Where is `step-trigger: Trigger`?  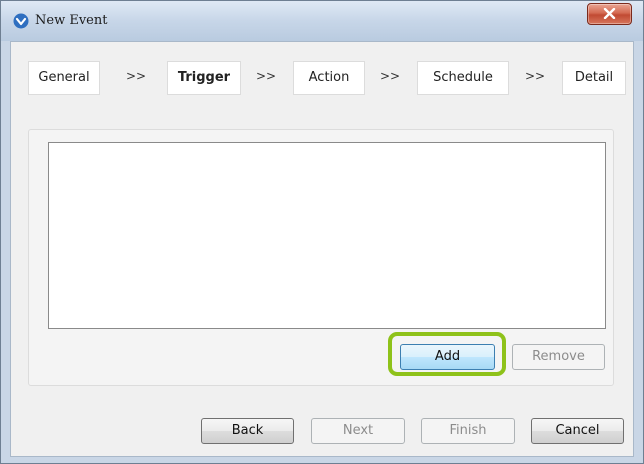
step-trigger: Trigger is located at coordinates (204, 78).